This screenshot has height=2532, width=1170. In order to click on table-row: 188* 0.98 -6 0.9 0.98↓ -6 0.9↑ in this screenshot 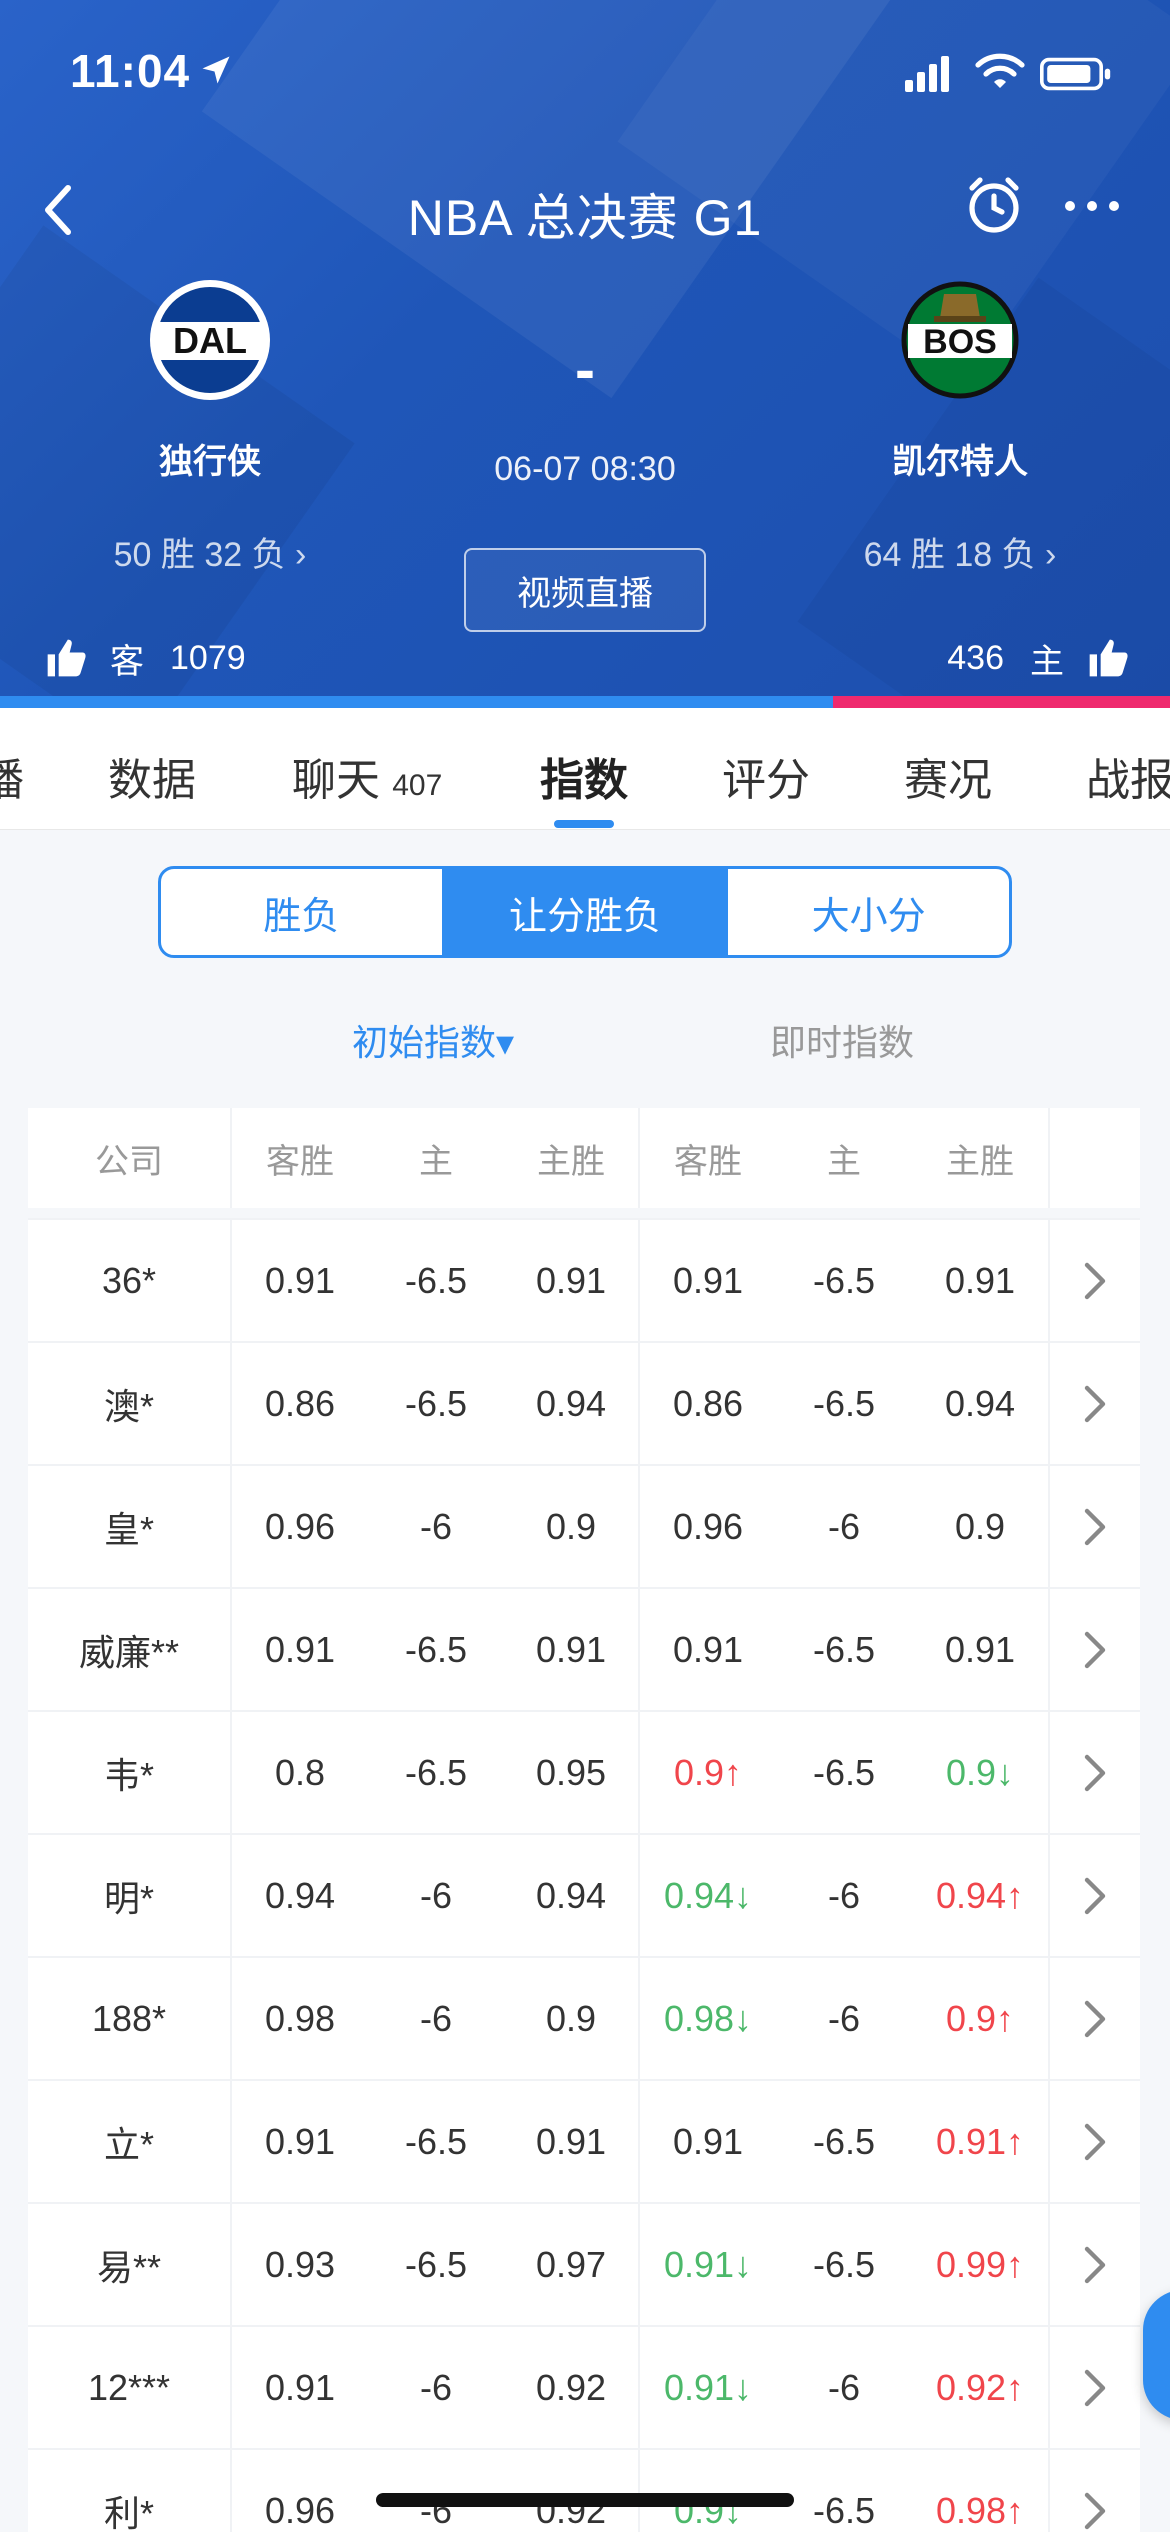, I will do `click(584, 2017)`.